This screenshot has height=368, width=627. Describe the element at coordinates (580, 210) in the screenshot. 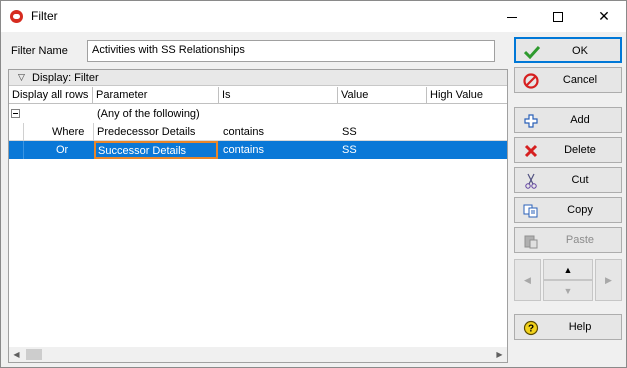

I see `copy-button-label: Copy` at that location.